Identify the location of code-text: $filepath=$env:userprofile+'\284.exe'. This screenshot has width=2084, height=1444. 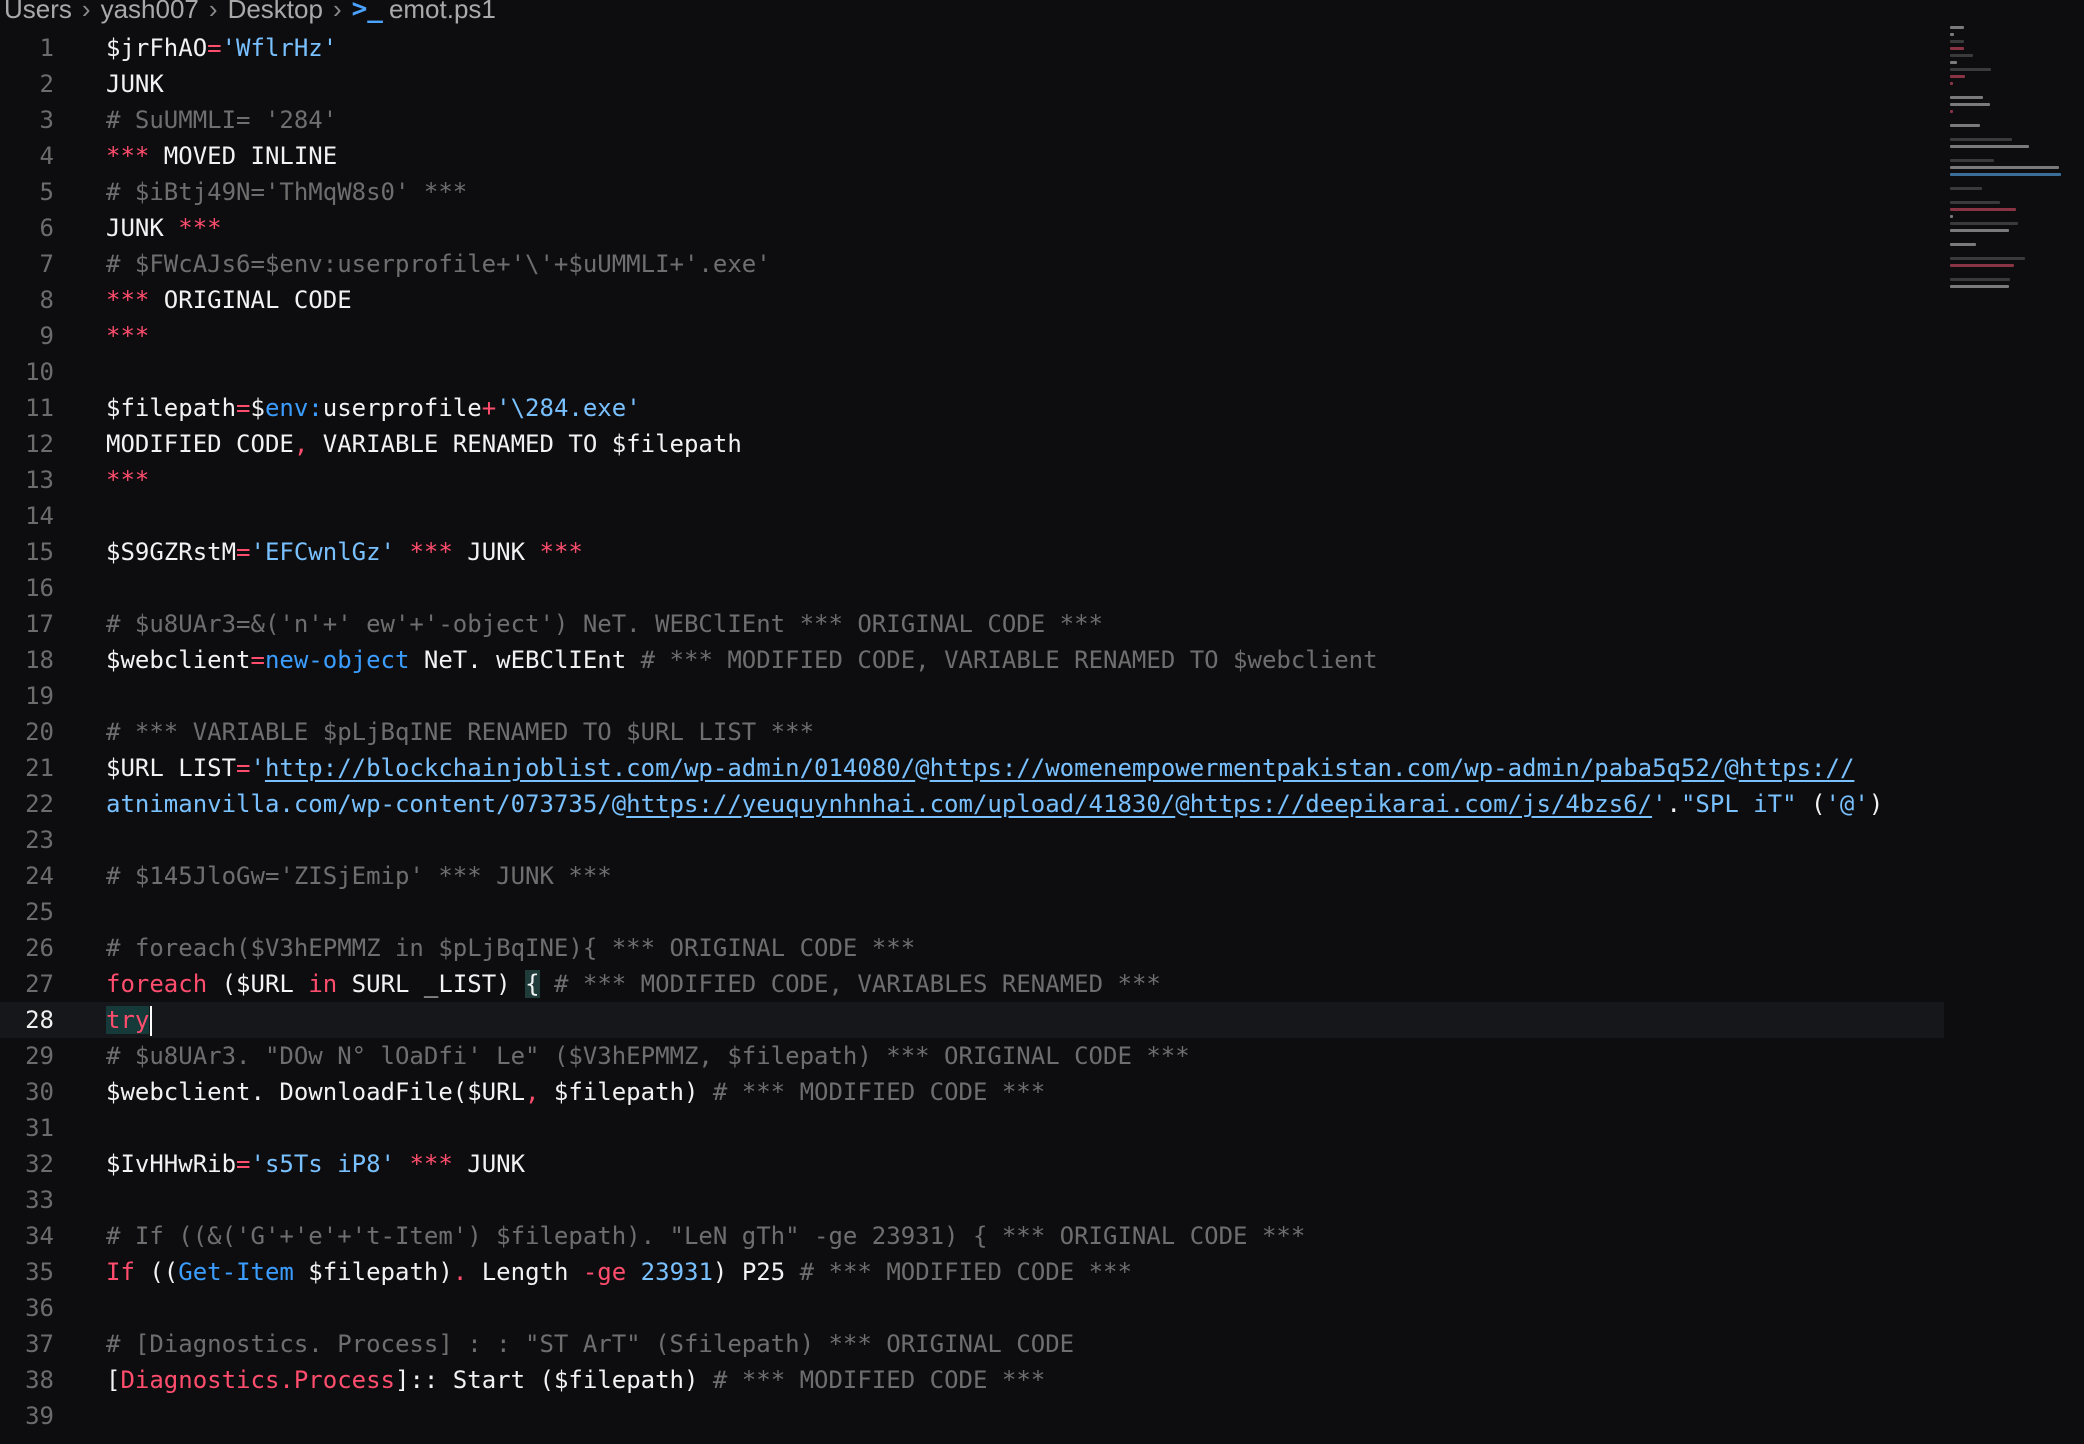
(373, 408).